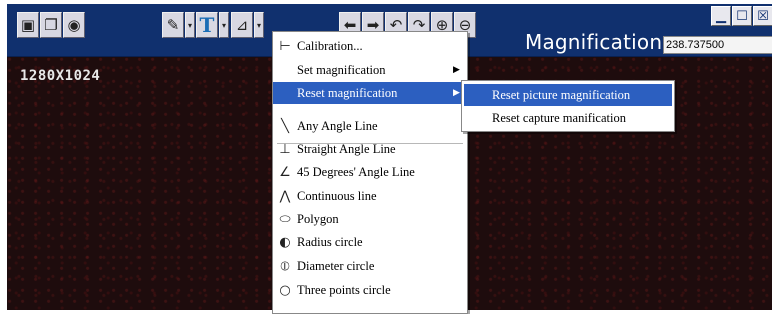 The height and width of the screenshot is (314, 772). Describe the element at coordinates (721, 16) in the screenshot. I see `minimize-icon: ▁` at that location.